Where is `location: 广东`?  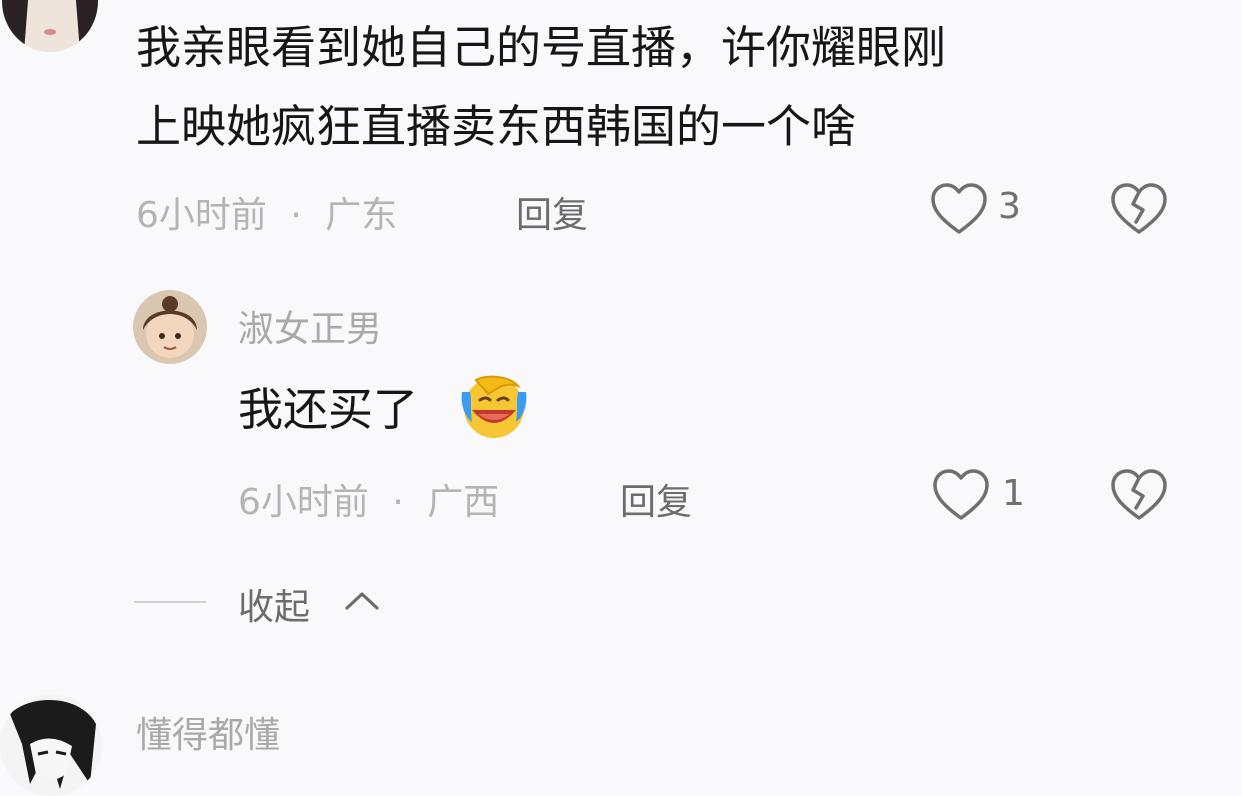
location: 广东 is located at coordinates (361, 215).